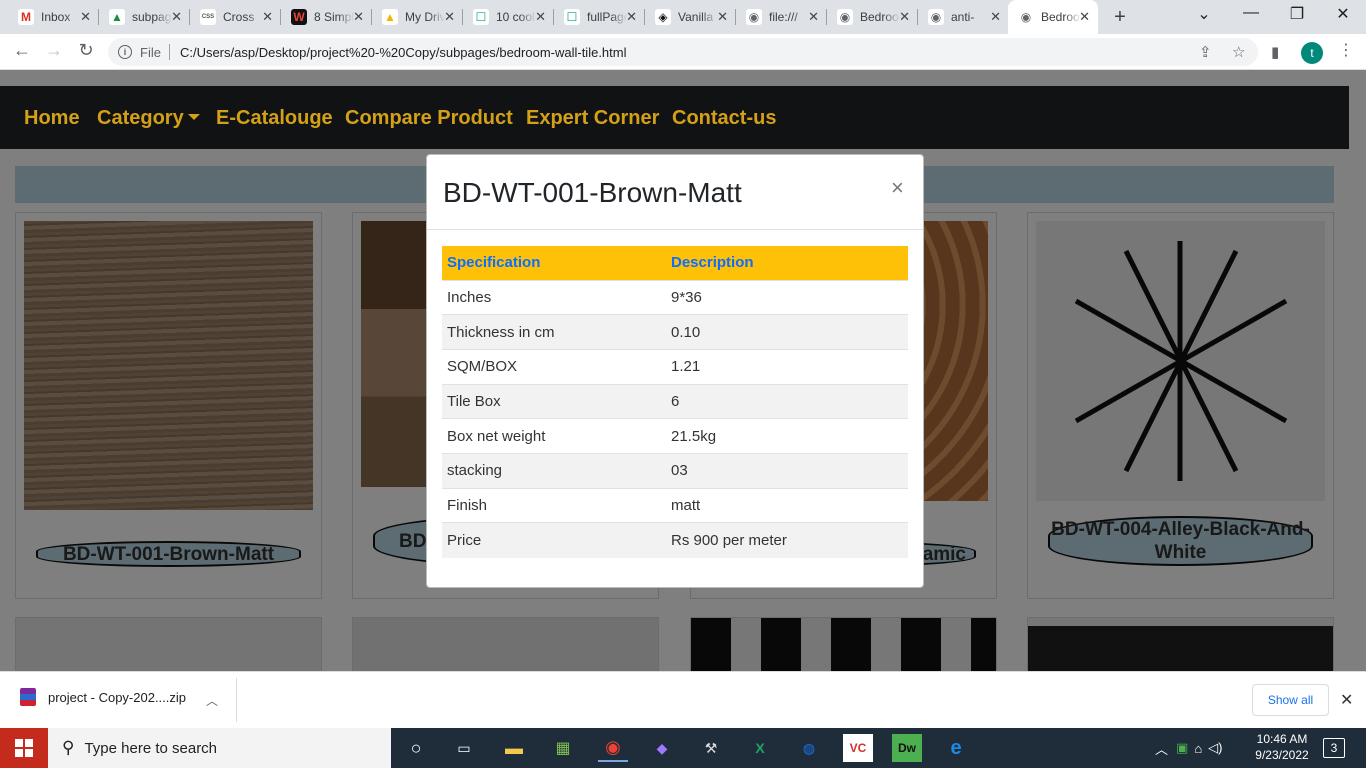  Describe the element at coordinates (140, 118) in the screenshot. I see `nav-category-label: Category` at that location.